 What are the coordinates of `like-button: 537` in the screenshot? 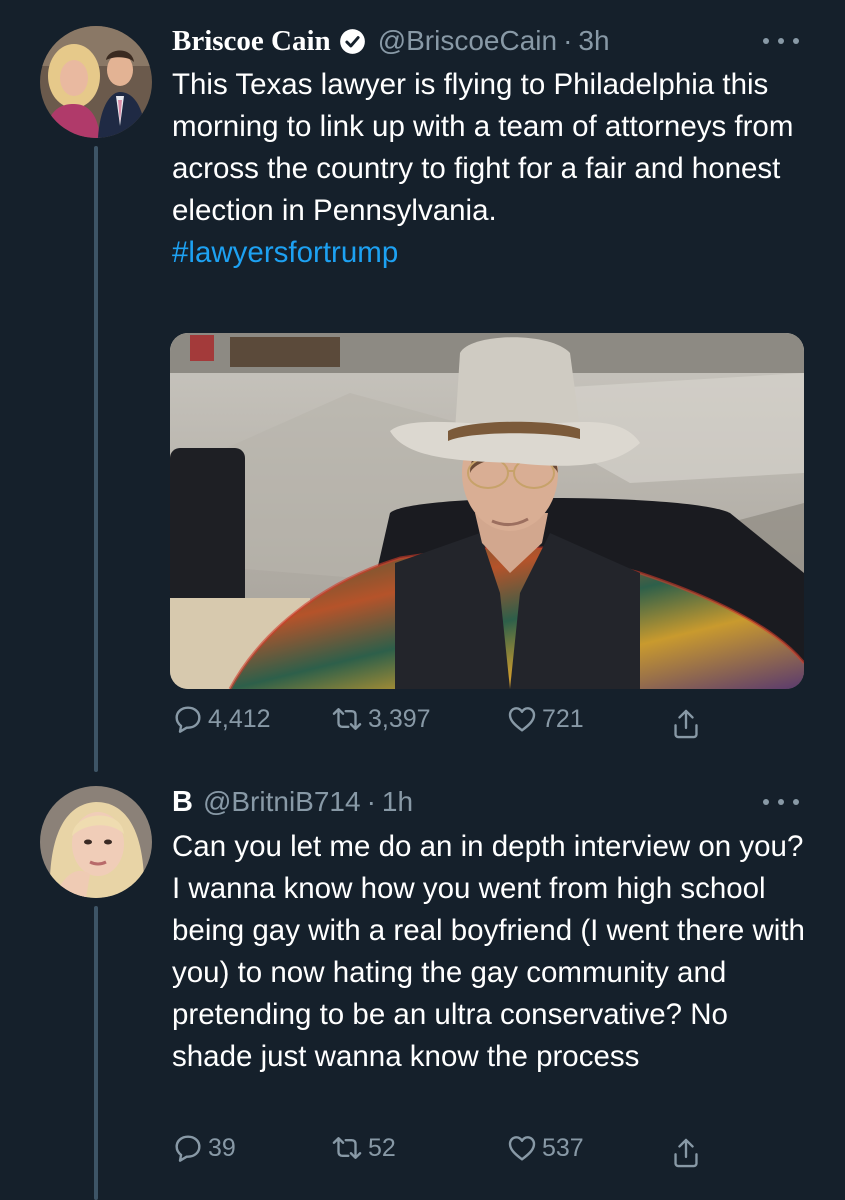 It's located at (545, 1148).